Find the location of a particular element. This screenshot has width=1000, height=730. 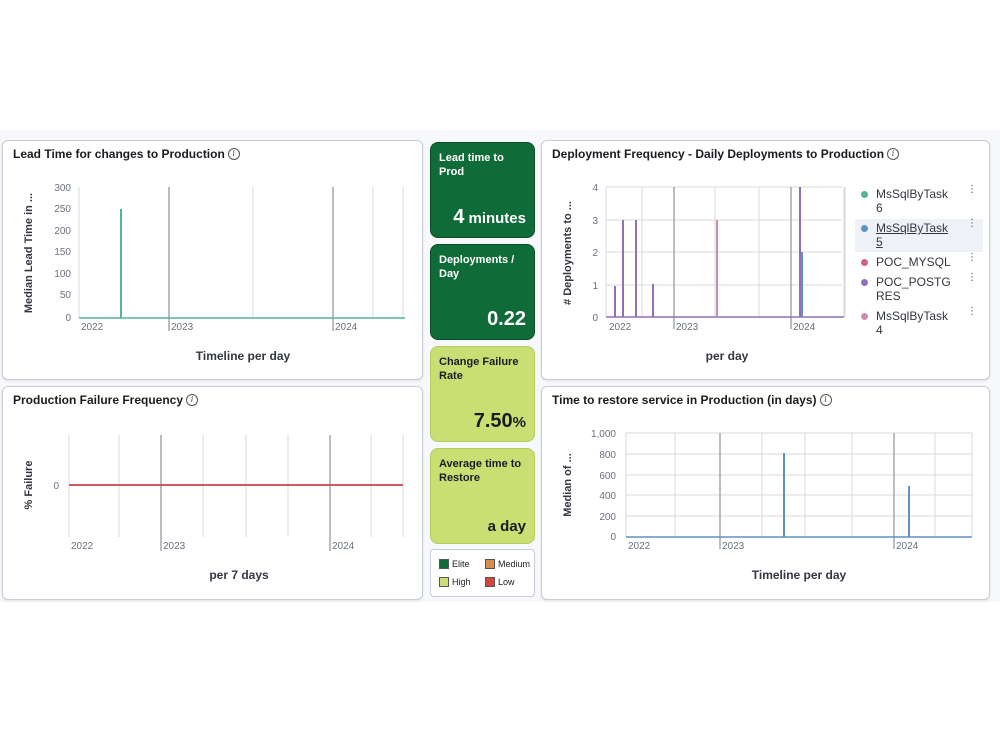

legend-high: High is located at coordinates (455, 582).